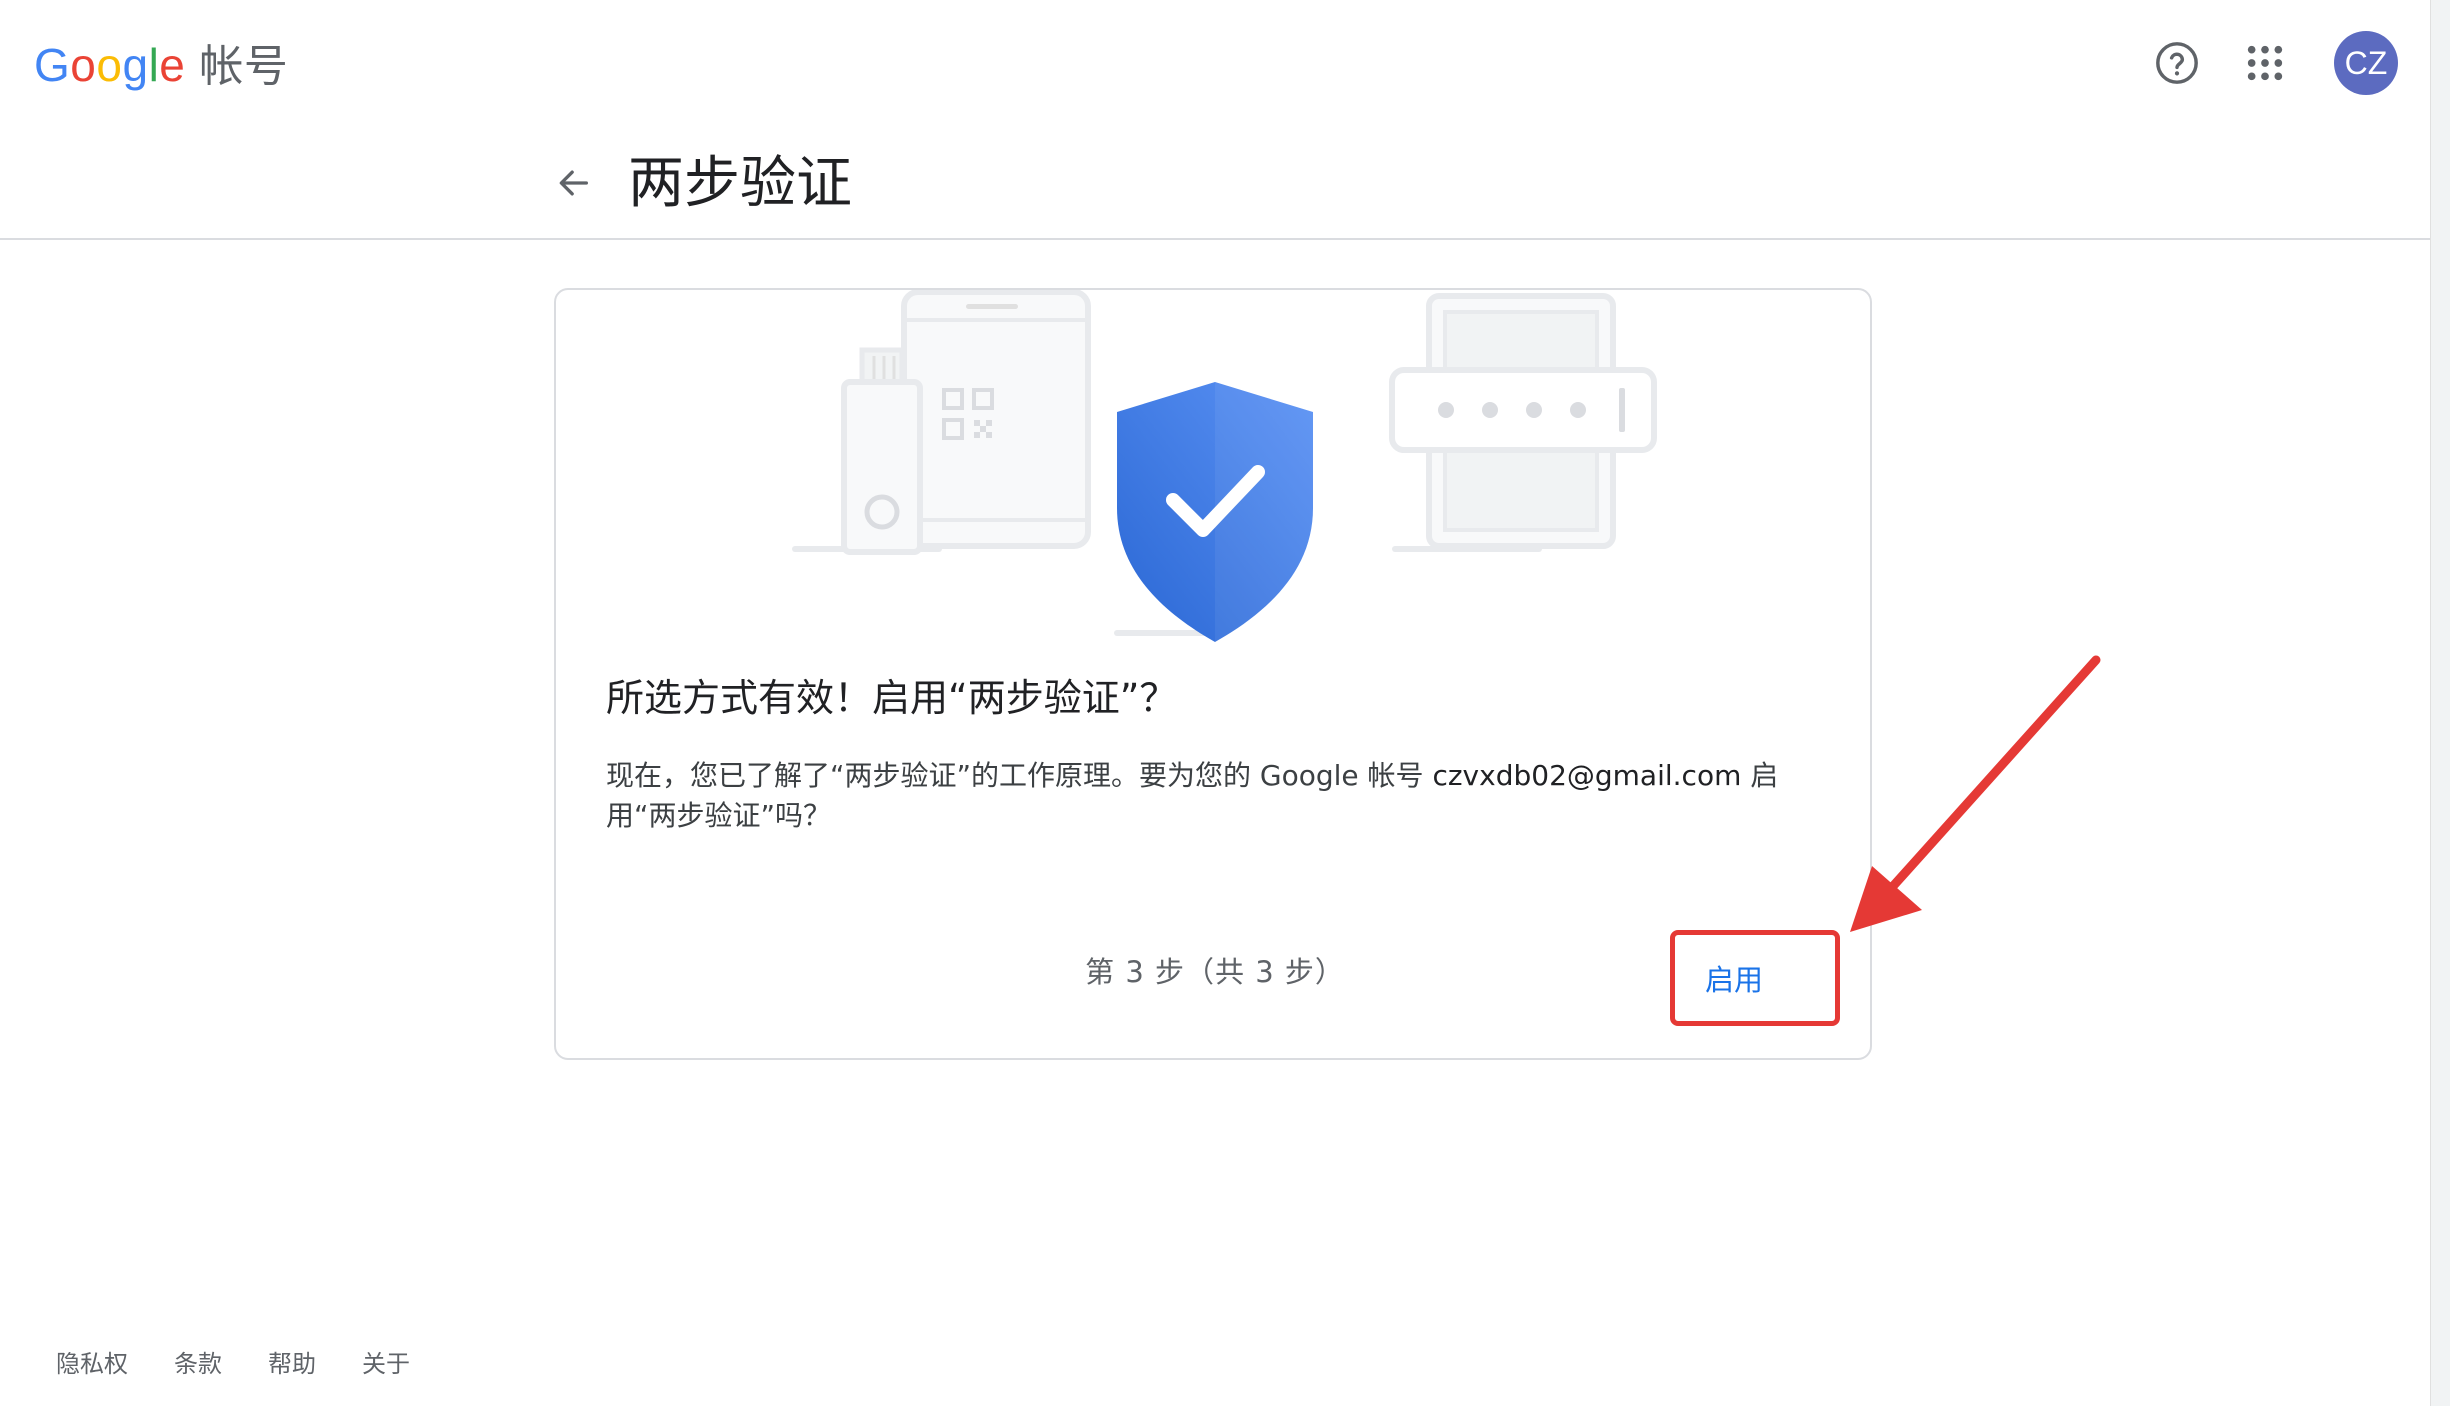  Describe the element at coordinates (386, 1364) in the screenshot. I see `footer-link-about: 关于` at that location.